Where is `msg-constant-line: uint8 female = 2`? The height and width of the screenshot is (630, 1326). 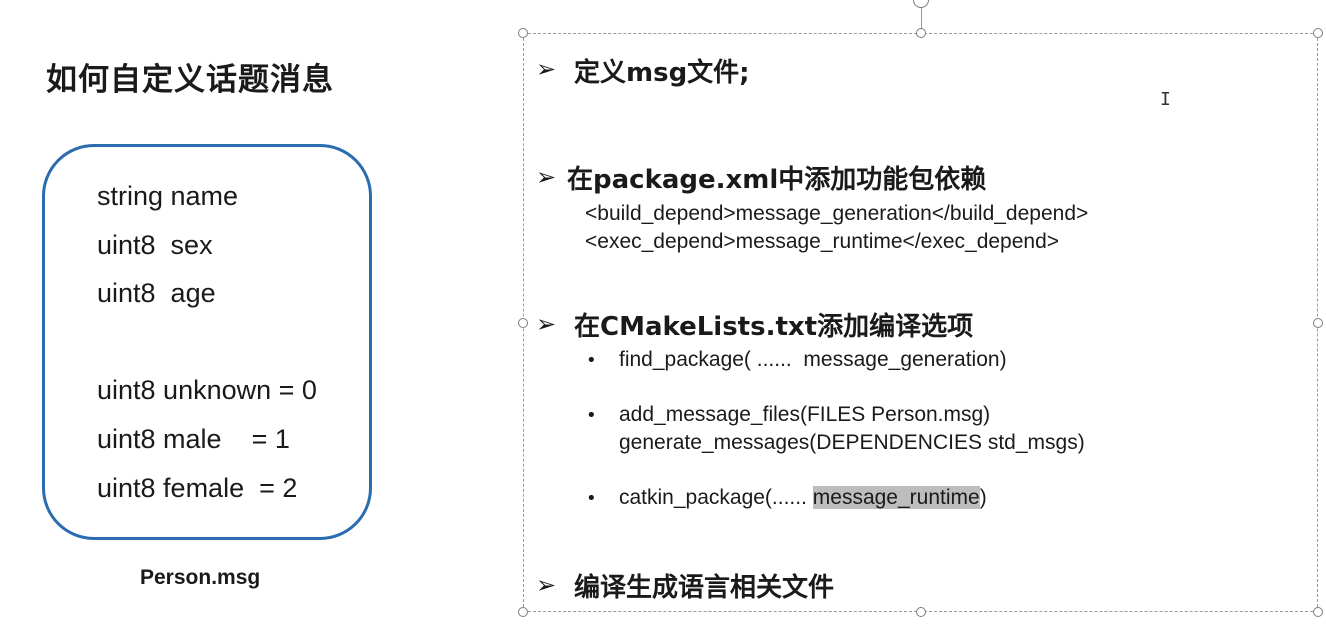 msg-constant-line: uint8 female = 2 is located at coordinates (197, 488).